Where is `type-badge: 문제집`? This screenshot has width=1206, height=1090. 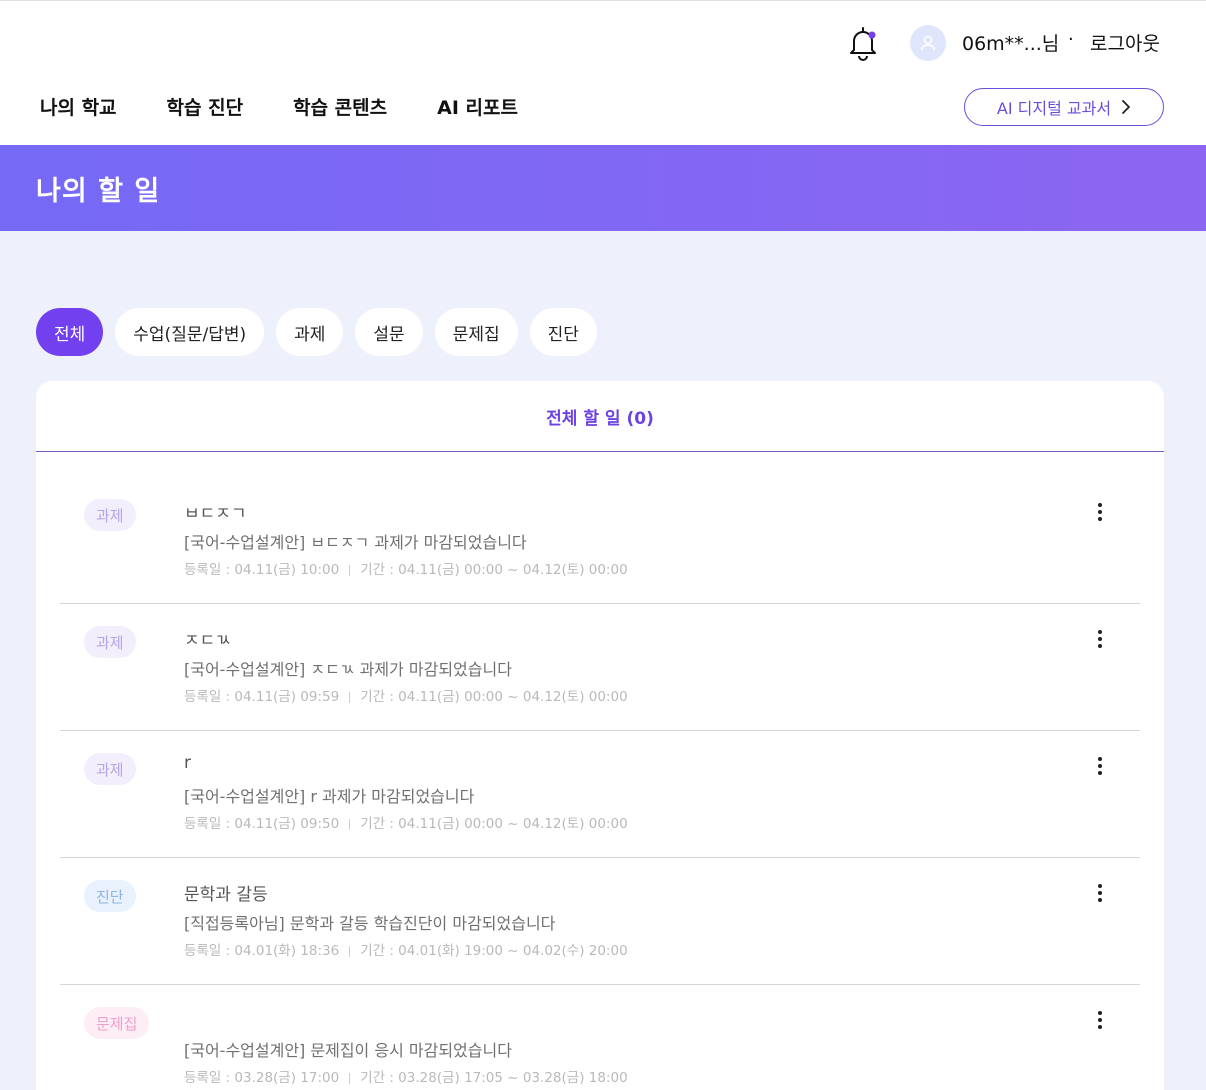 type-badge: 문제집 is located at coordinates (117, 1023).